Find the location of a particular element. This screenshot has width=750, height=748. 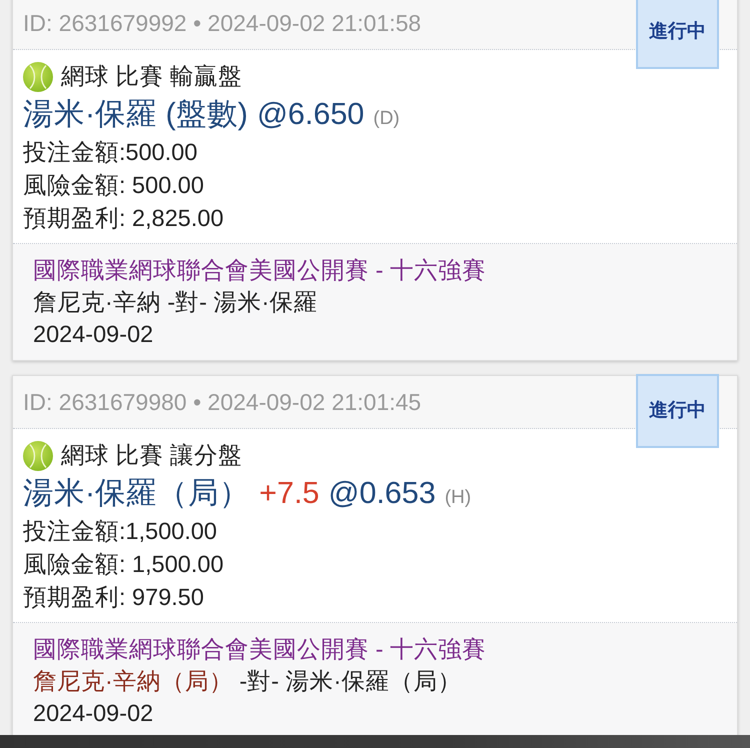

away-team: 湯米·保羅 is located at coordinates (266, 302).